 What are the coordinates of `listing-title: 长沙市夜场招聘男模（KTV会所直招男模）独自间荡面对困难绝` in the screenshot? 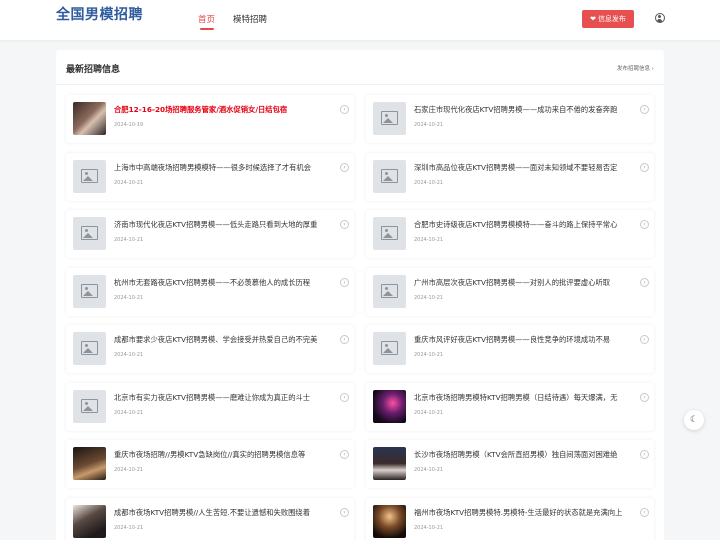 It's located at (525, 455).